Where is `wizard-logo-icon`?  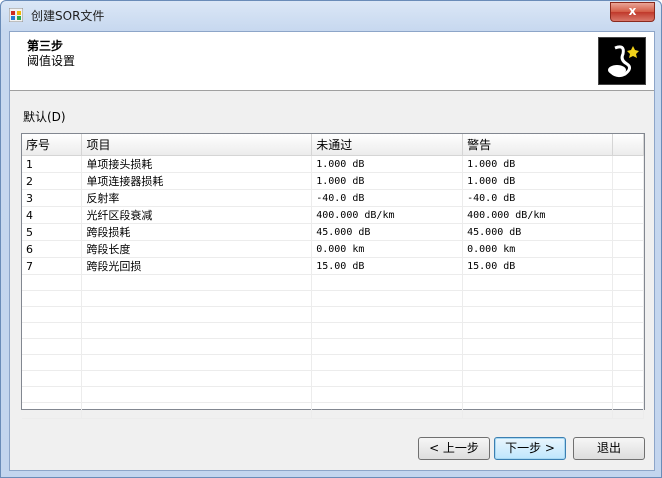 wizard-logo-icon is located at coordinates (622, 61).